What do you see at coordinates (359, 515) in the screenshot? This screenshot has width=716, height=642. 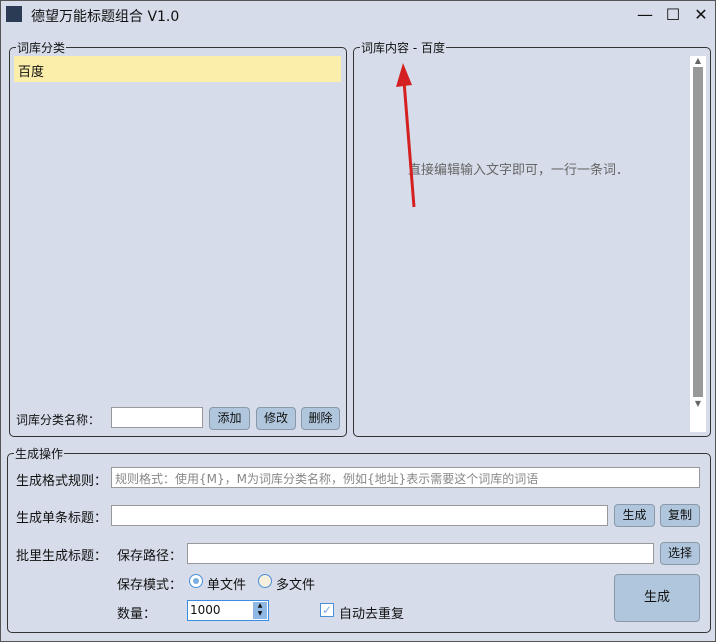 I see `single-title-input` at bounding box center [359, 515].